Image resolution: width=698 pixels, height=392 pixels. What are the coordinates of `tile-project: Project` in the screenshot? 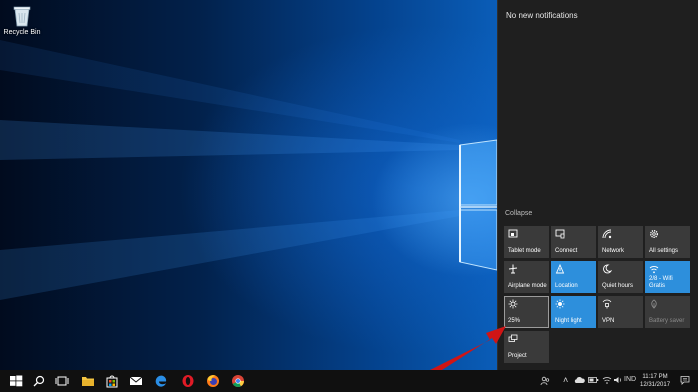 It's located at (526, 347).